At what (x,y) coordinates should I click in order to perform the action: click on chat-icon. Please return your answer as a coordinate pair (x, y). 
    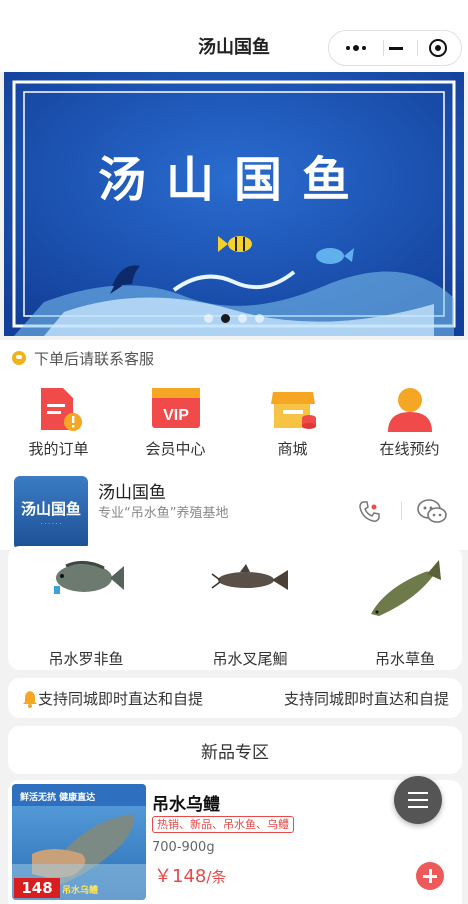
    Looking at the image, I should click on (432, 512).